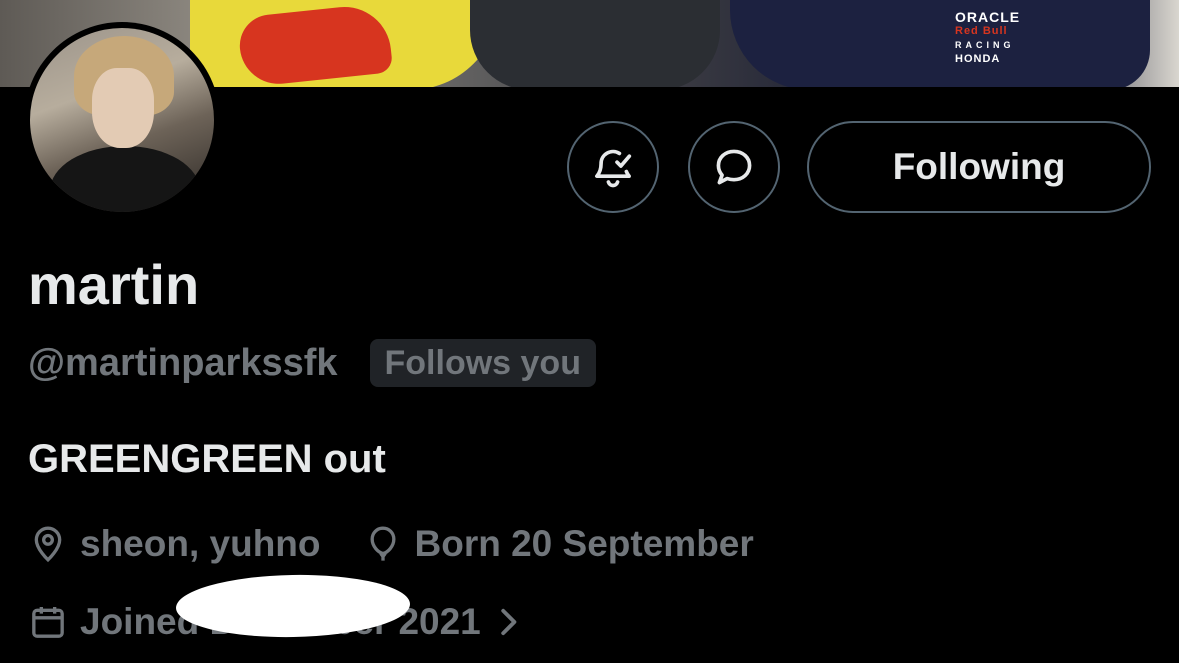  I want to click on joined-year-text: 2021, so click(439, 621).